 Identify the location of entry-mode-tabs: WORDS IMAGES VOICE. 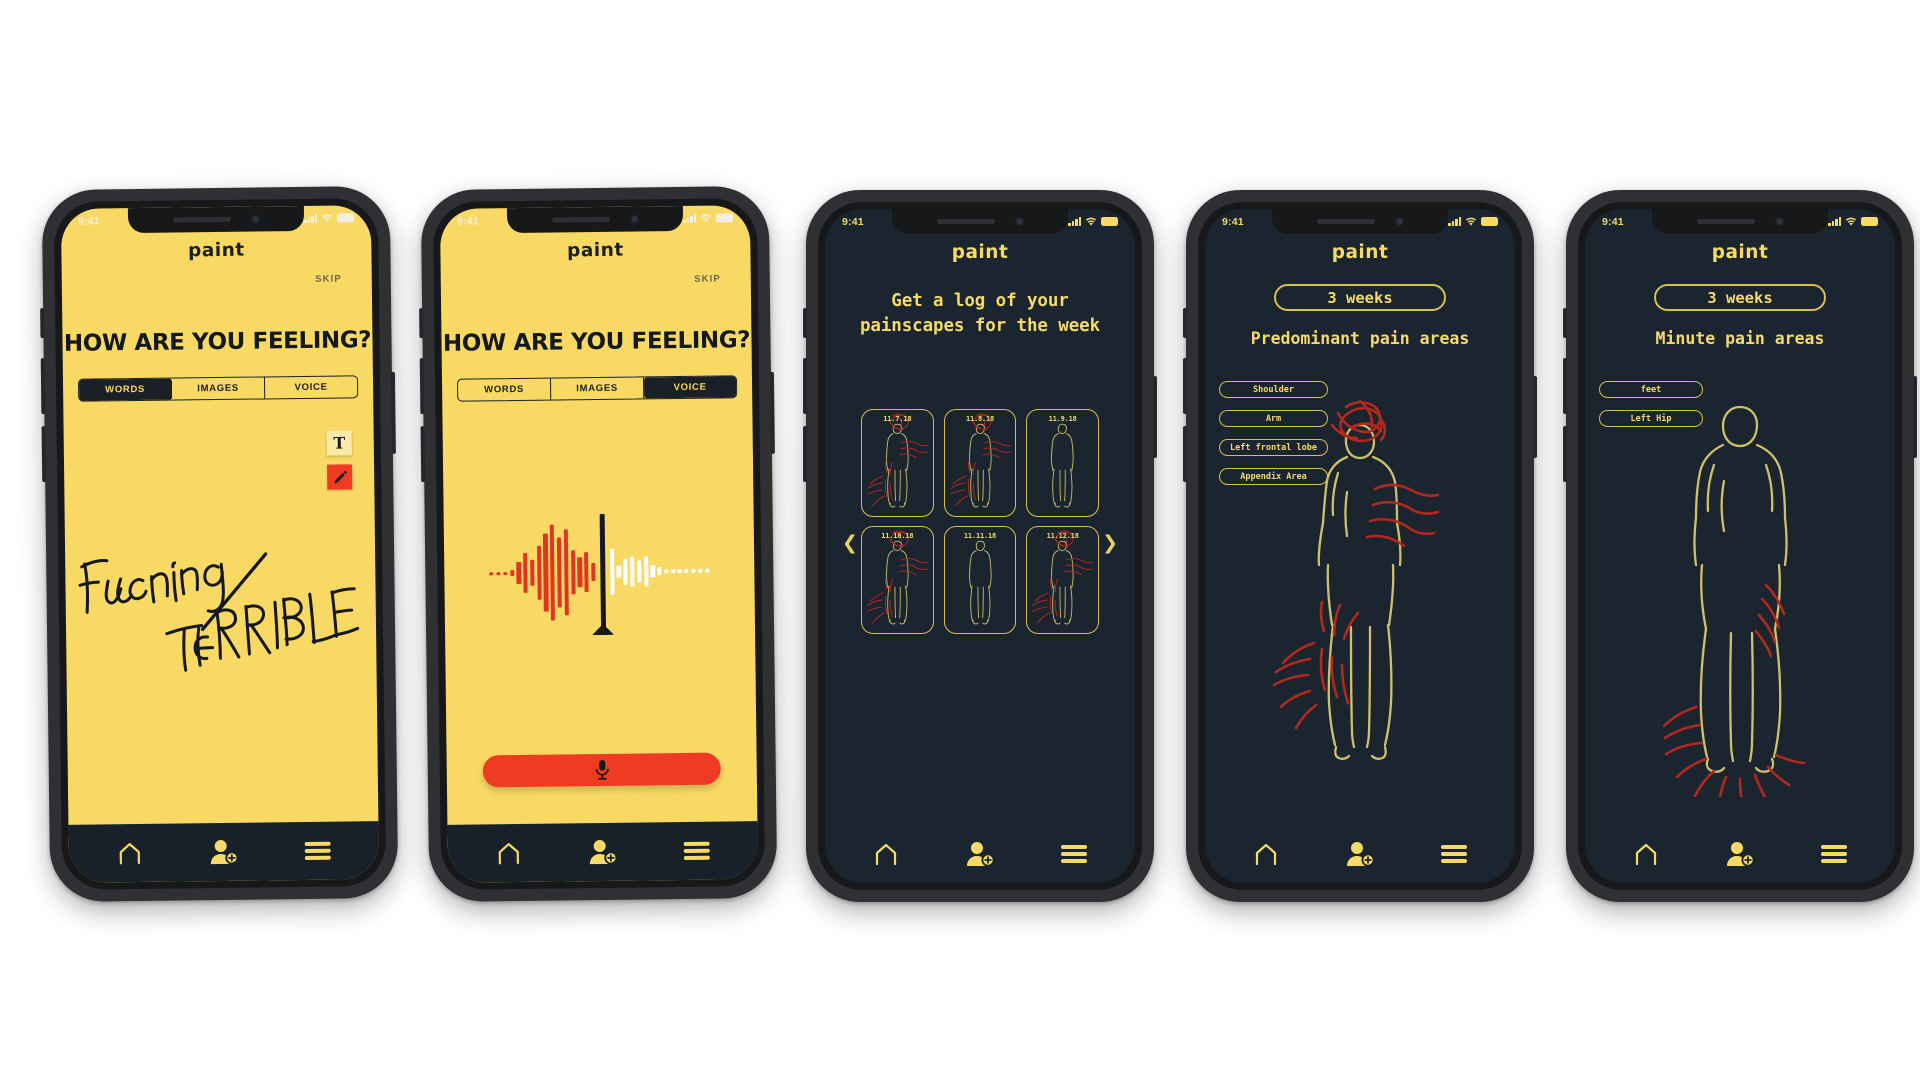
(597, 388).